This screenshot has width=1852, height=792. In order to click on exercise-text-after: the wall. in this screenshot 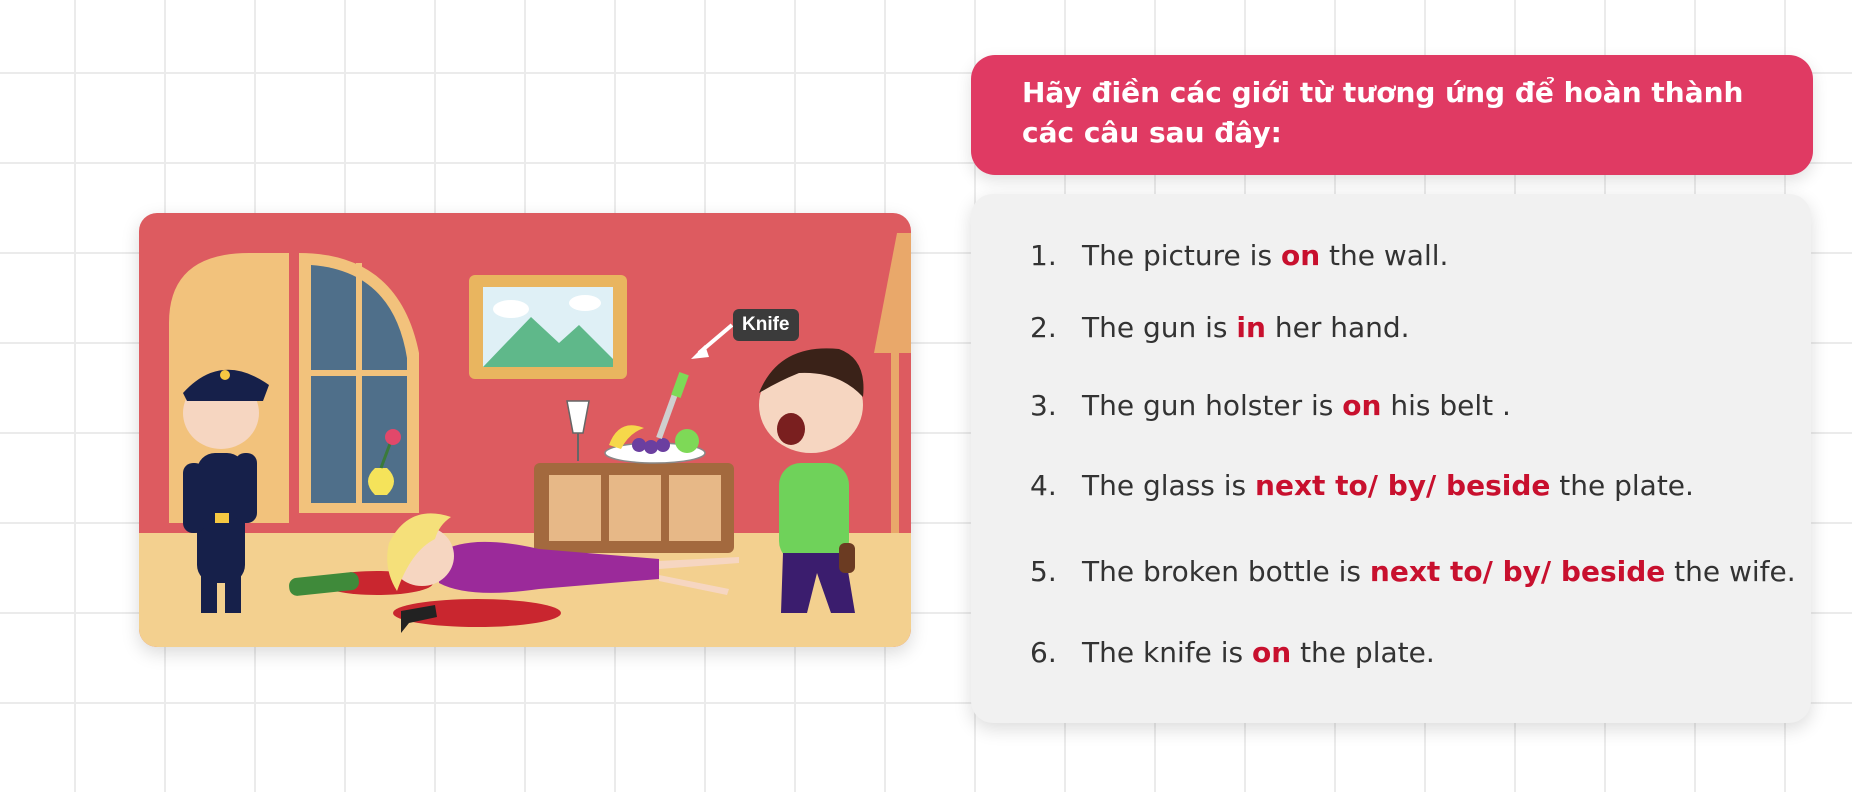, I will do `click(1389, 255)`.